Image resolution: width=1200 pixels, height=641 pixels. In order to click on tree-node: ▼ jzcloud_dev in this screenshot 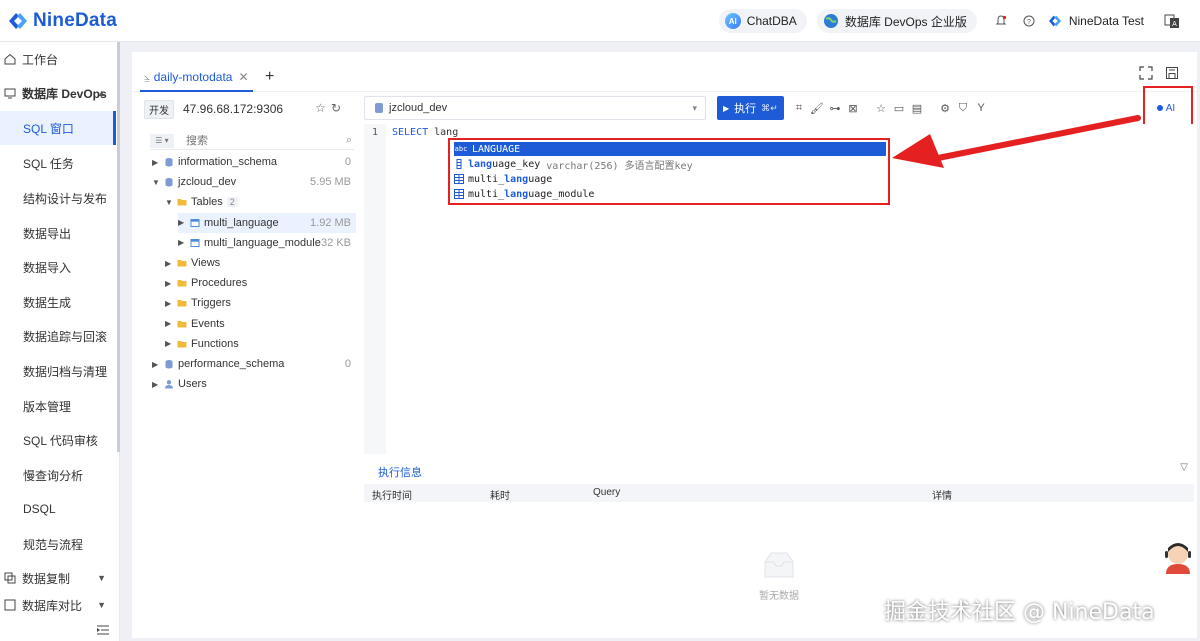, I will do `click(194, 182)`.